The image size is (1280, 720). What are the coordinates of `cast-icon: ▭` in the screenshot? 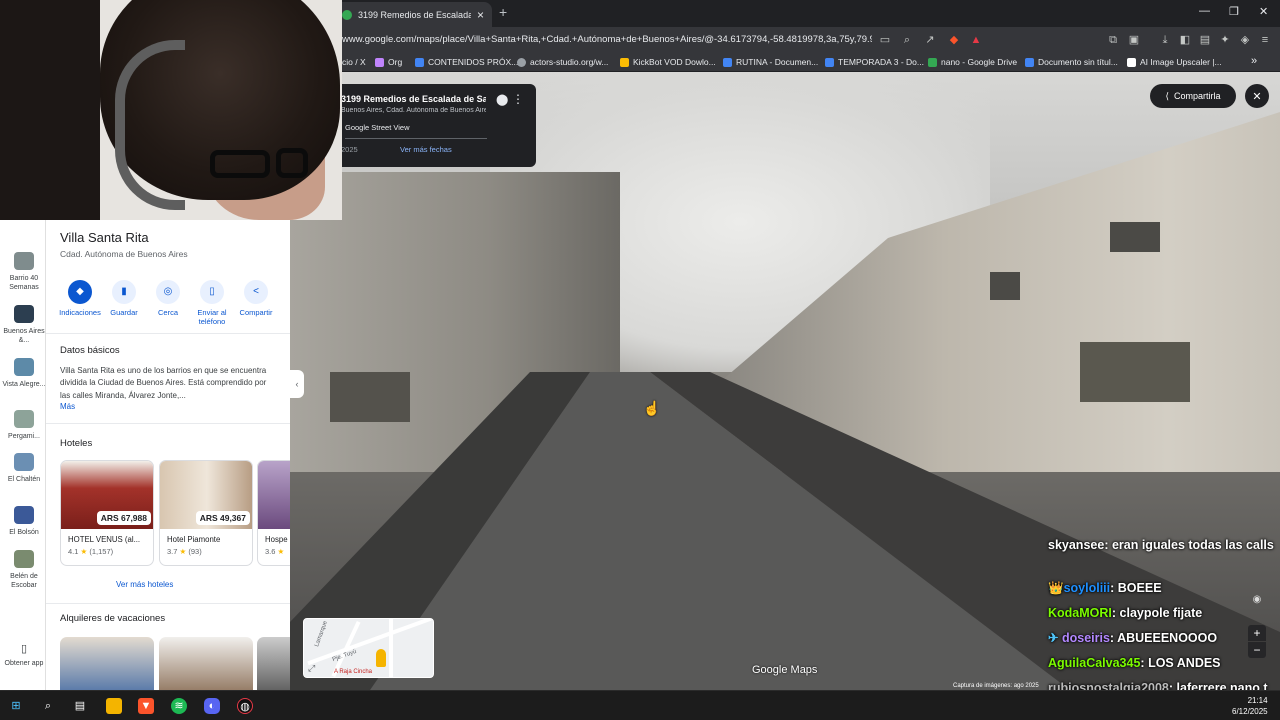 It's located at (885, 40).